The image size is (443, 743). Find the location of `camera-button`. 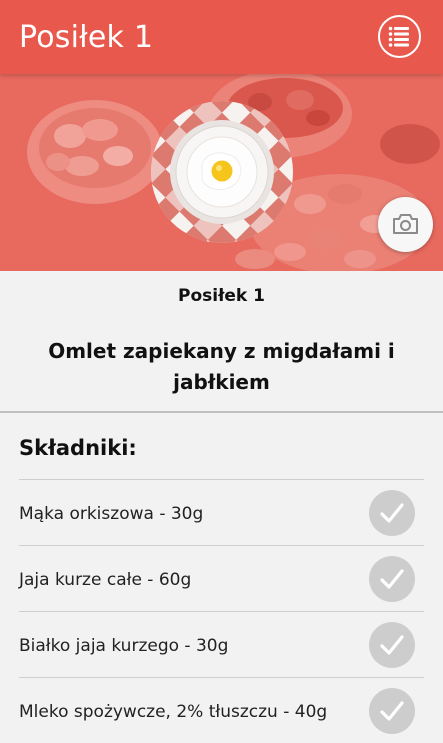

camera-button is located at coordinates (405, 224).